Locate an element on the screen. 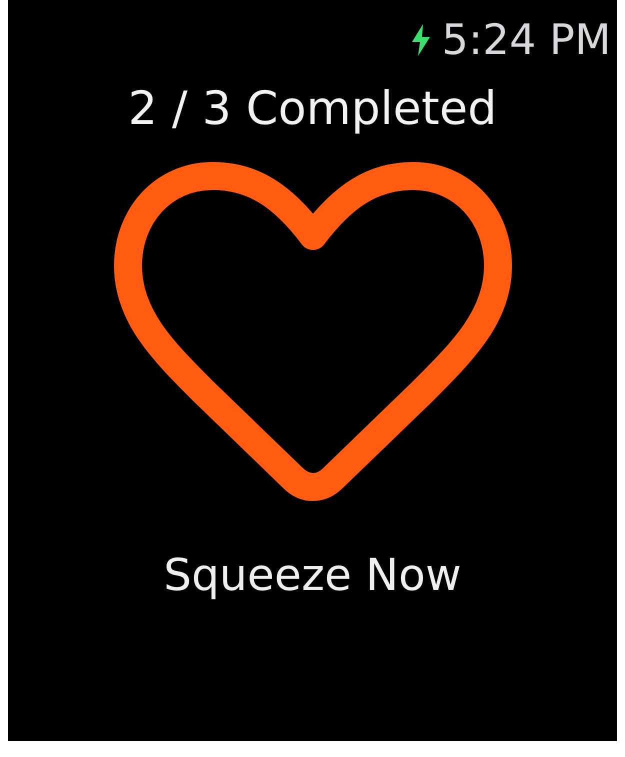 The image size is (625, 757). status-time: 5:24 PM is located at coordinates (526, 40).